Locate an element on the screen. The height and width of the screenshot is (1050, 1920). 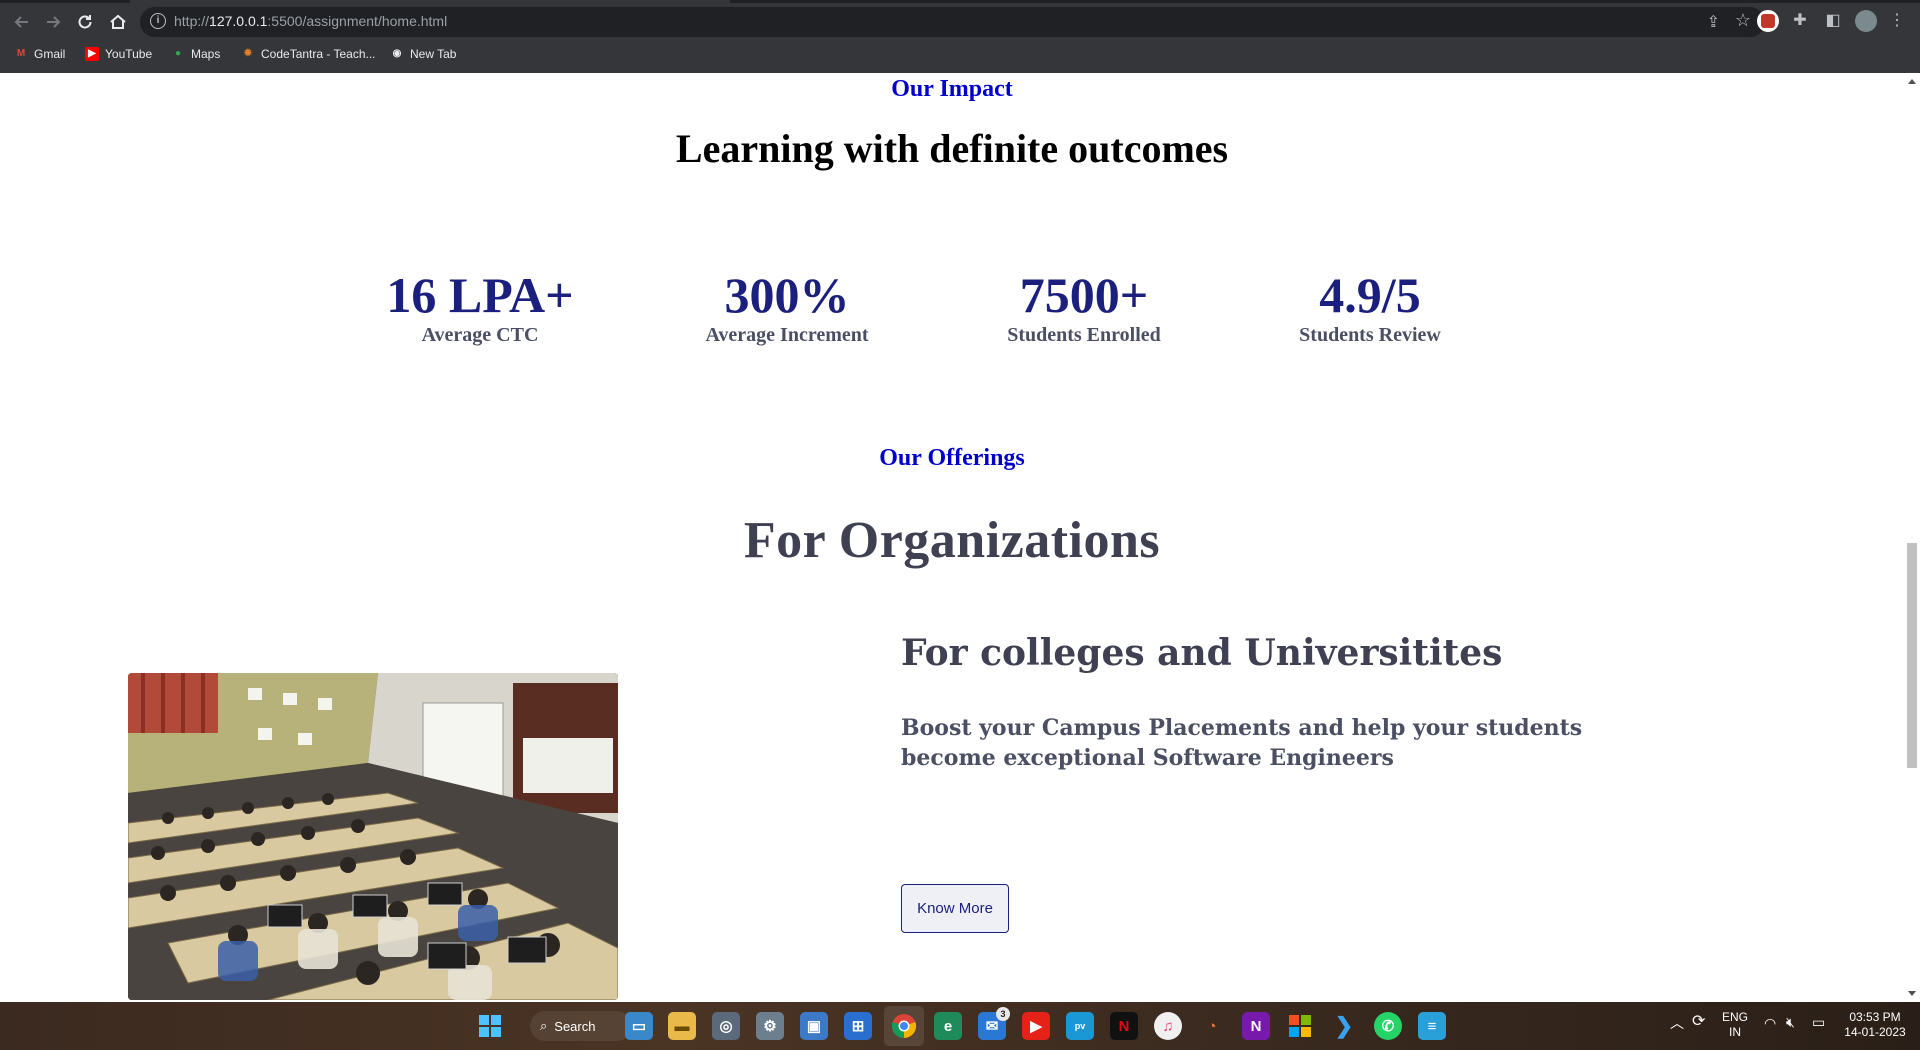
bookmark-new-tab: ◉ New Tab is located at coordinates (423, 54).